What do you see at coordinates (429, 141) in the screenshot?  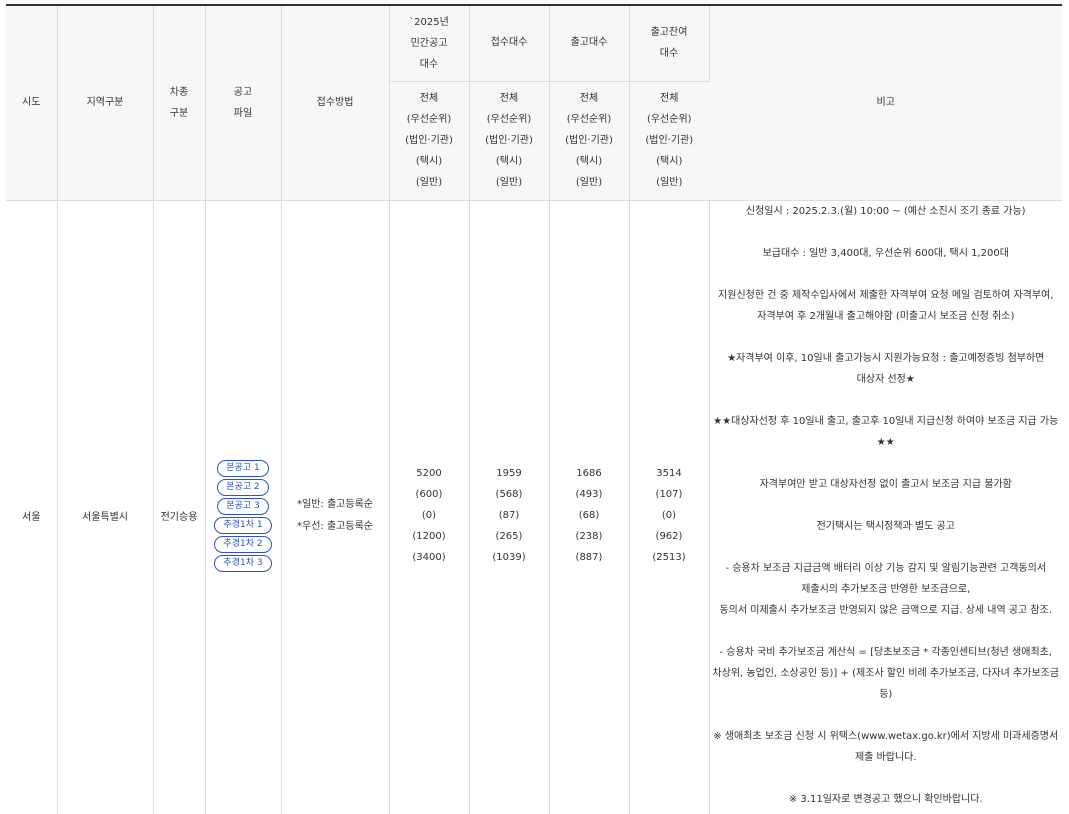 I see `subheader-notice-count: 전체 (우선순위) (법인·기관) (택시) (일반)` at bounding box center [429, 141].